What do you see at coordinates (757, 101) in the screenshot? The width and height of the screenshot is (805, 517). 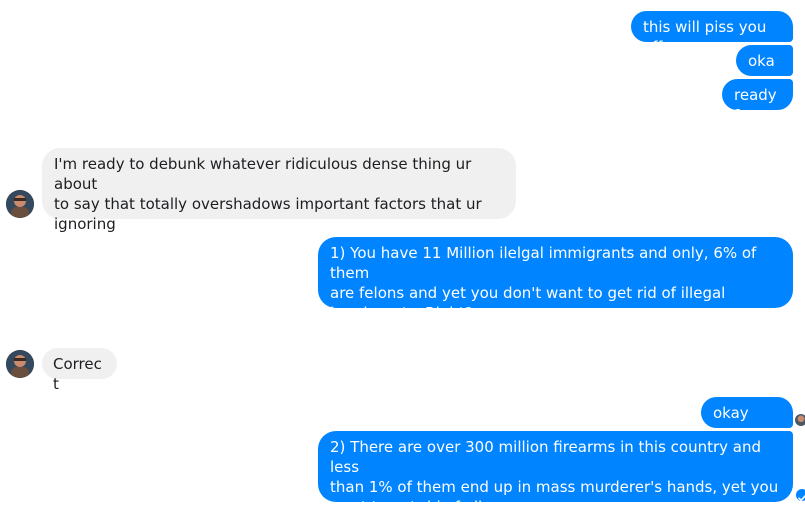 I see `outgoing-message: ready?` at bounding box center [757, 101].